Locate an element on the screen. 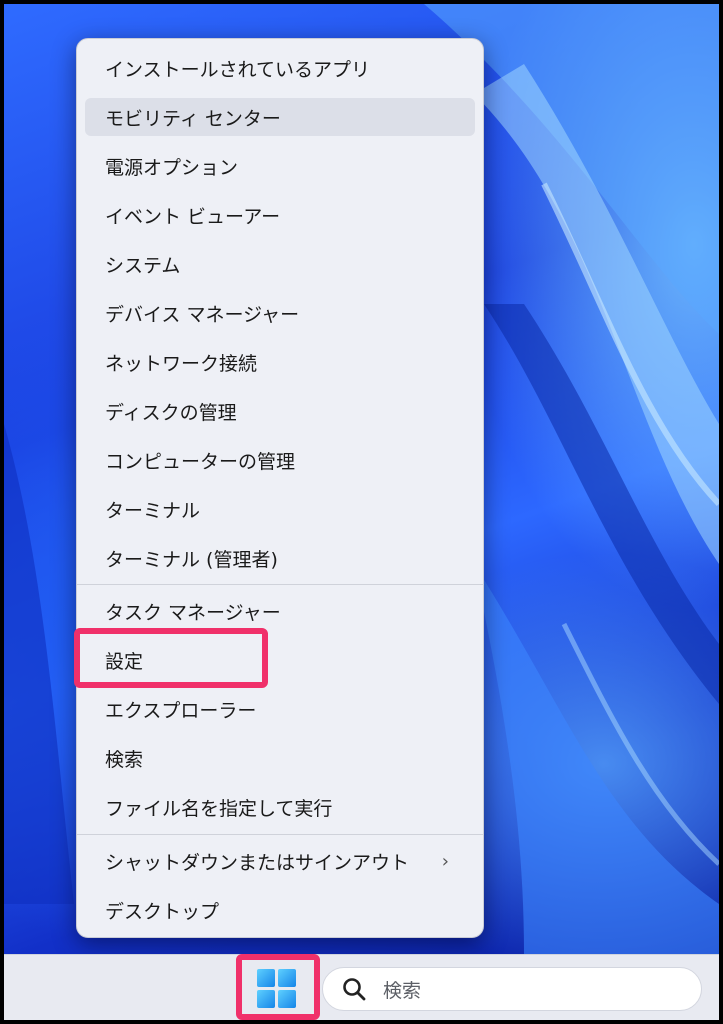  start-button is located at coordinates (276, 987).